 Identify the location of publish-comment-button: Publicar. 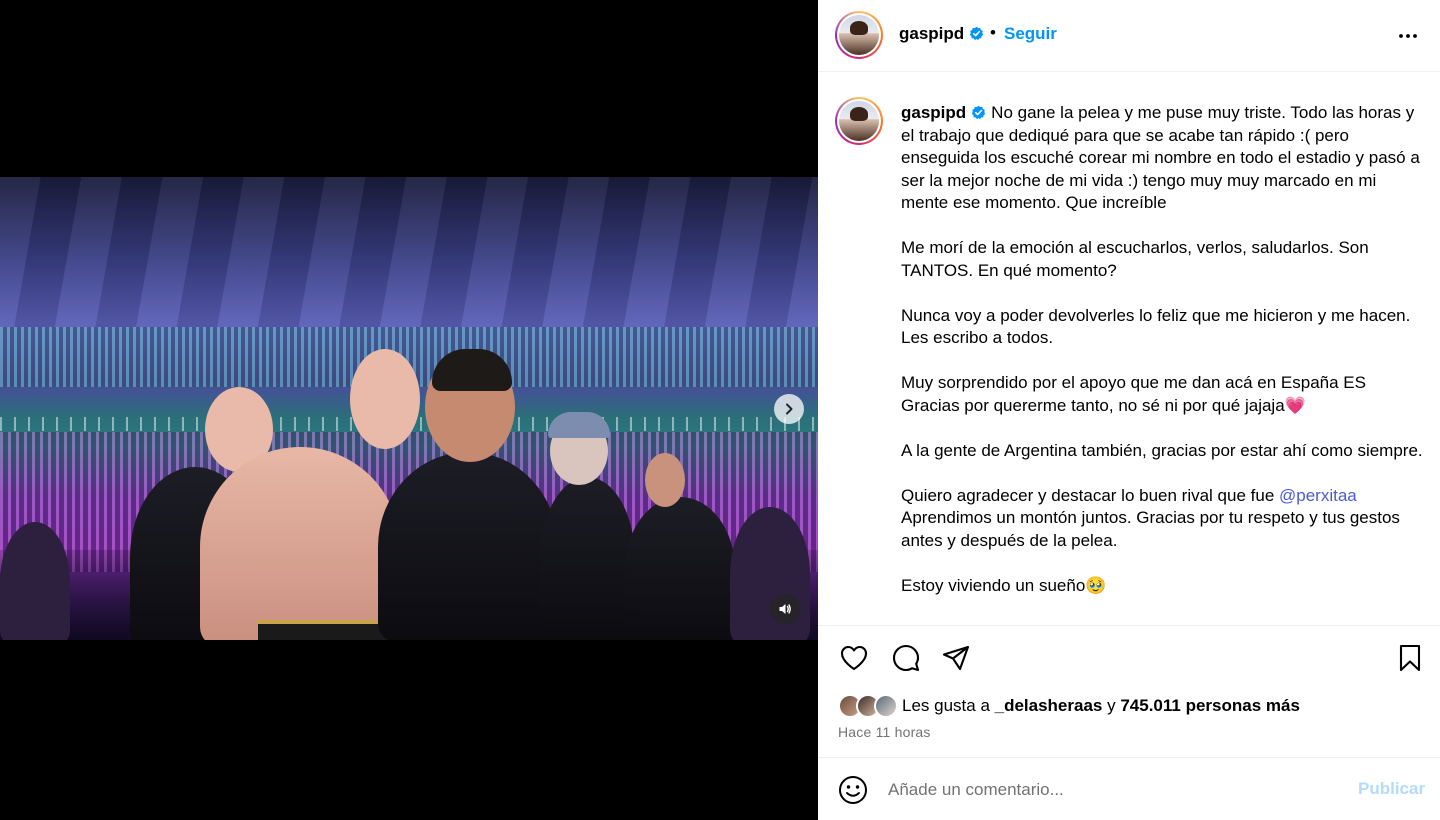
(1391, 789).